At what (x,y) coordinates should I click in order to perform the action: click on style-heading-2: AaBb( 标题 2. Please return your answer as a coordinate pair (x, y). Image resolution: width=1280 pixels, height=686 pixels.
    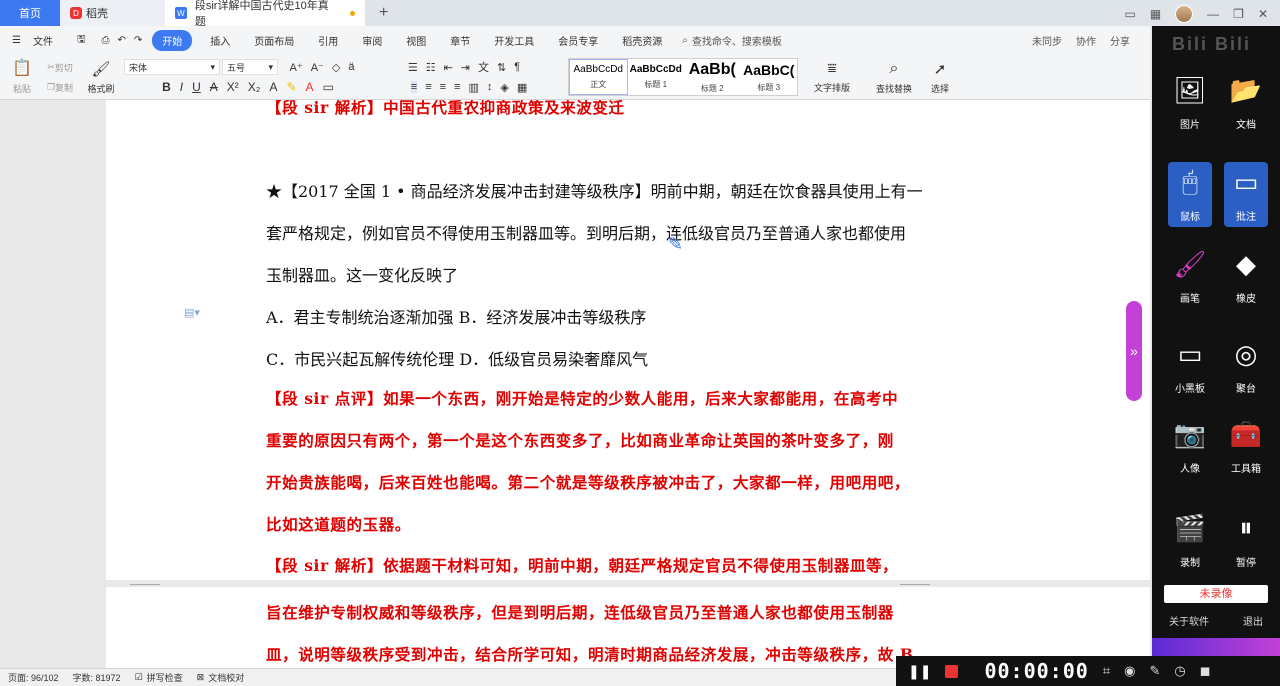
    Looking at the image, I should click on (712, 77).